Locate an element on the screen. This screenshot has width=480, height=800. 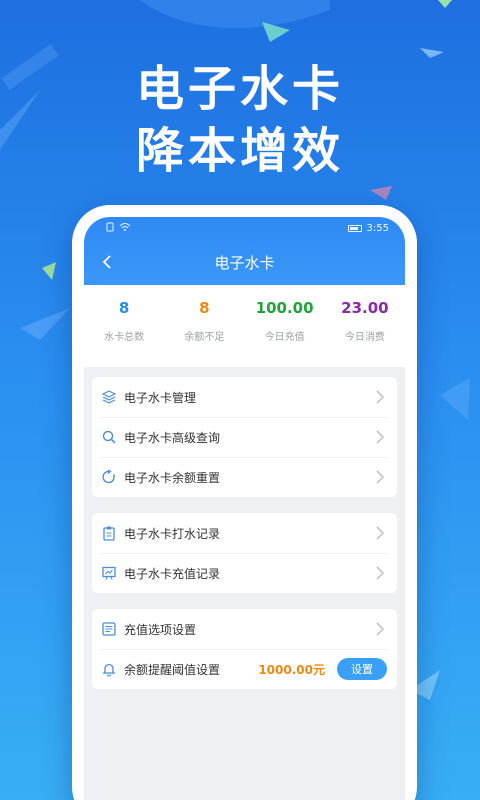
menu-item-label: 电子水卡充值记录 is located at coordinates (172, 573).